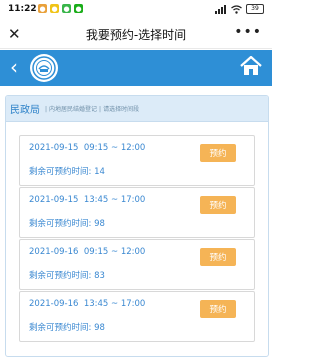 The width and height of the screenshot is (320, 357). I want to click on page-title: 我要预约-选择时间, so click(136, 35).